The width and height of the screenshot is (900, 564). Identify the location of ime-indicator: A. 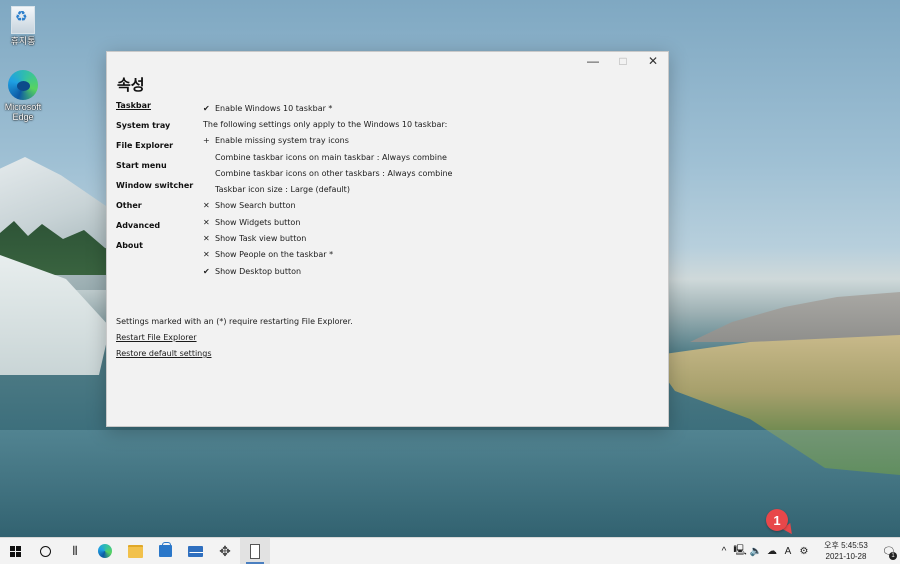
(788, 551).